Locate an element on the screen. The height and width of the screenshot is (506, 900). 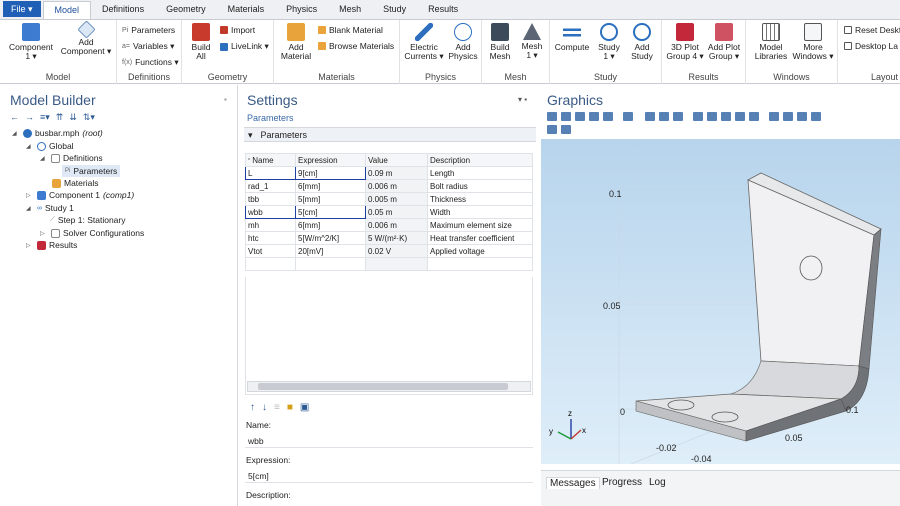
column-header-expression: Expression is located at coordinates (330, 160).